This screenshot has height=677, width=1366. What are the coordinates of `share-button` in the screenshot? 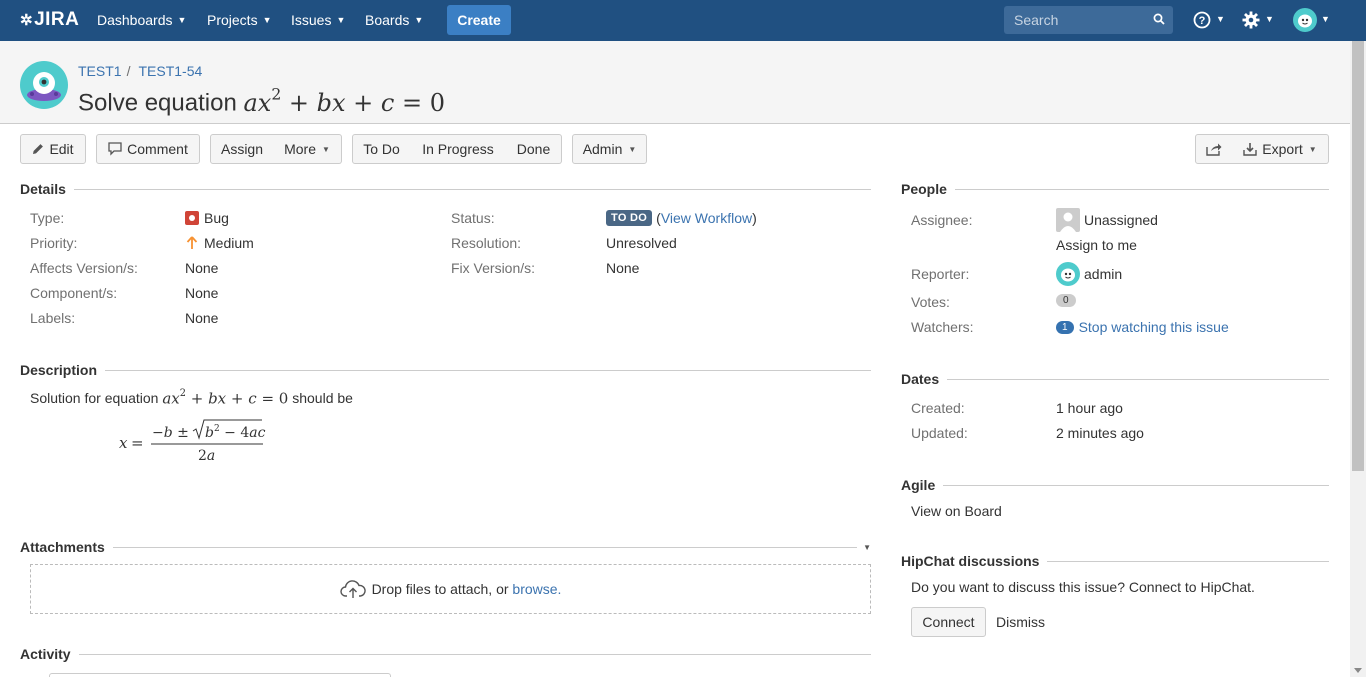 It's located at (1214, 149).